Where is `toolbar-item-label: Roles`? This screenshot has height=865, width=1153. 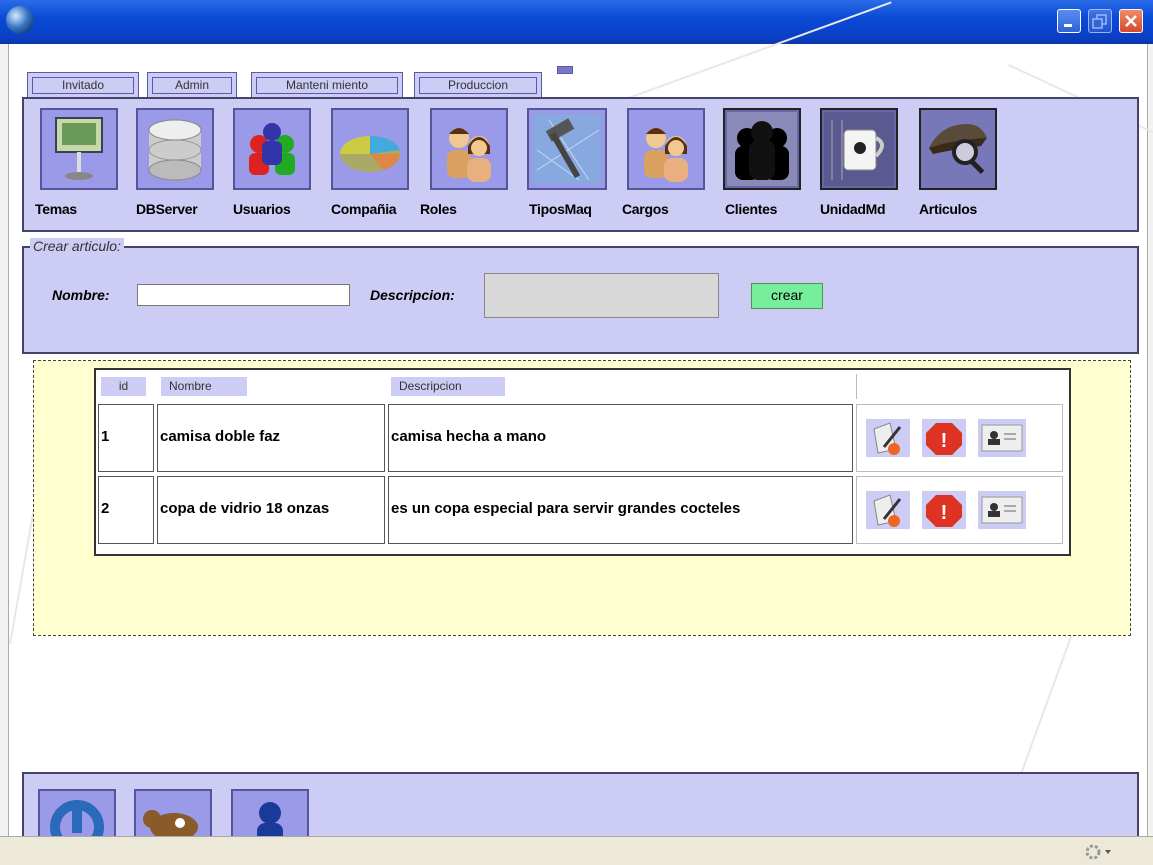 toolbar-item-label: Roles is located at coordinates (438, 209).